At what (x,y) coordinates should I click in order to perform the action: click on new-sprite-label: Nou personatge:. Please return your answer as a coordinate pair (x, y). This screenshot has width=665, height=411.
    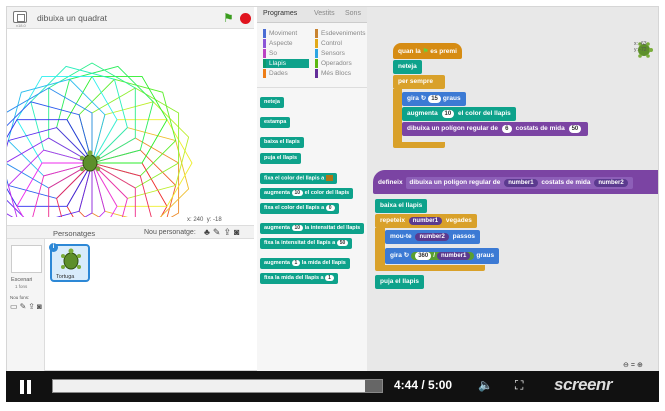
    Looking at the image, I should click on (170, 232).